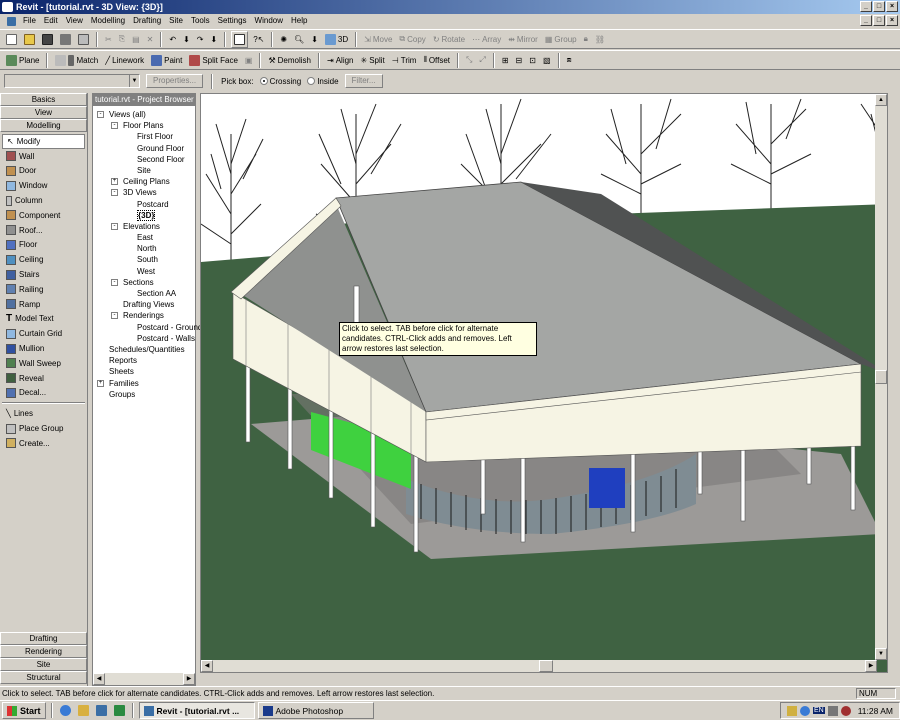 This screenshot has height=720, width=900. What do you see at coordinates (83, 710) in the screenshot?
I see `outlook-icon` at bounding box center [83, 710].